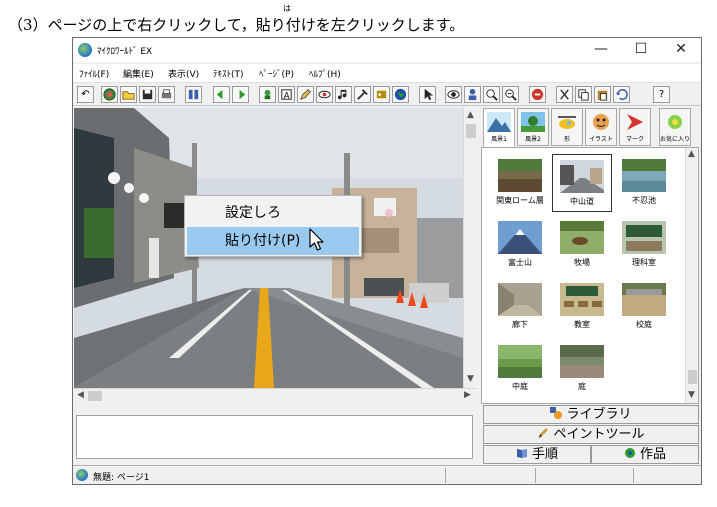 The height and width of the screenshot is (507, 717). Describe the element at coordinates (343, 94) in the screenshot. I see `music-note-icon` at that location.